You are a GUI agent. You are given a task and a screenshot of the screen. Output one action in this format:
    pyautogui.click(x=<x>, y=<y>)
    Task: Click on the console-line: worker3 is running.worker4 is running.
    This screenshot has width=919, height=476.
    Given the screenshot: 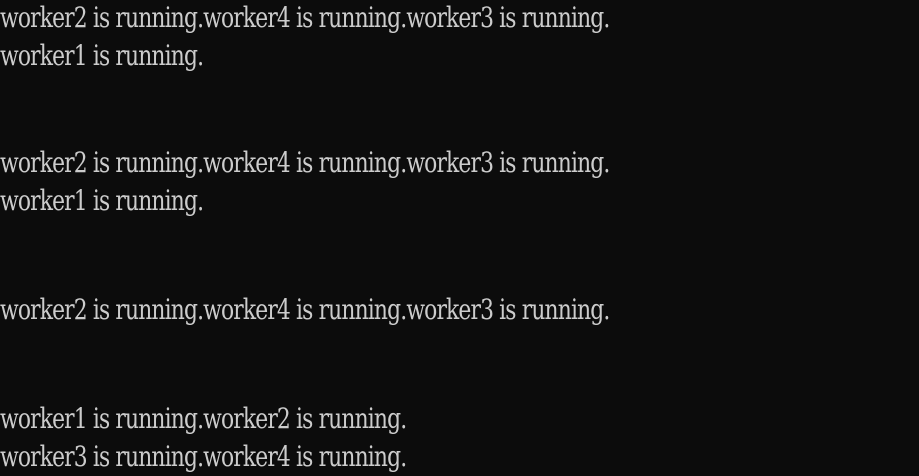 What is the action you would take?
    pyautogui.click(x=203, y=456)
    